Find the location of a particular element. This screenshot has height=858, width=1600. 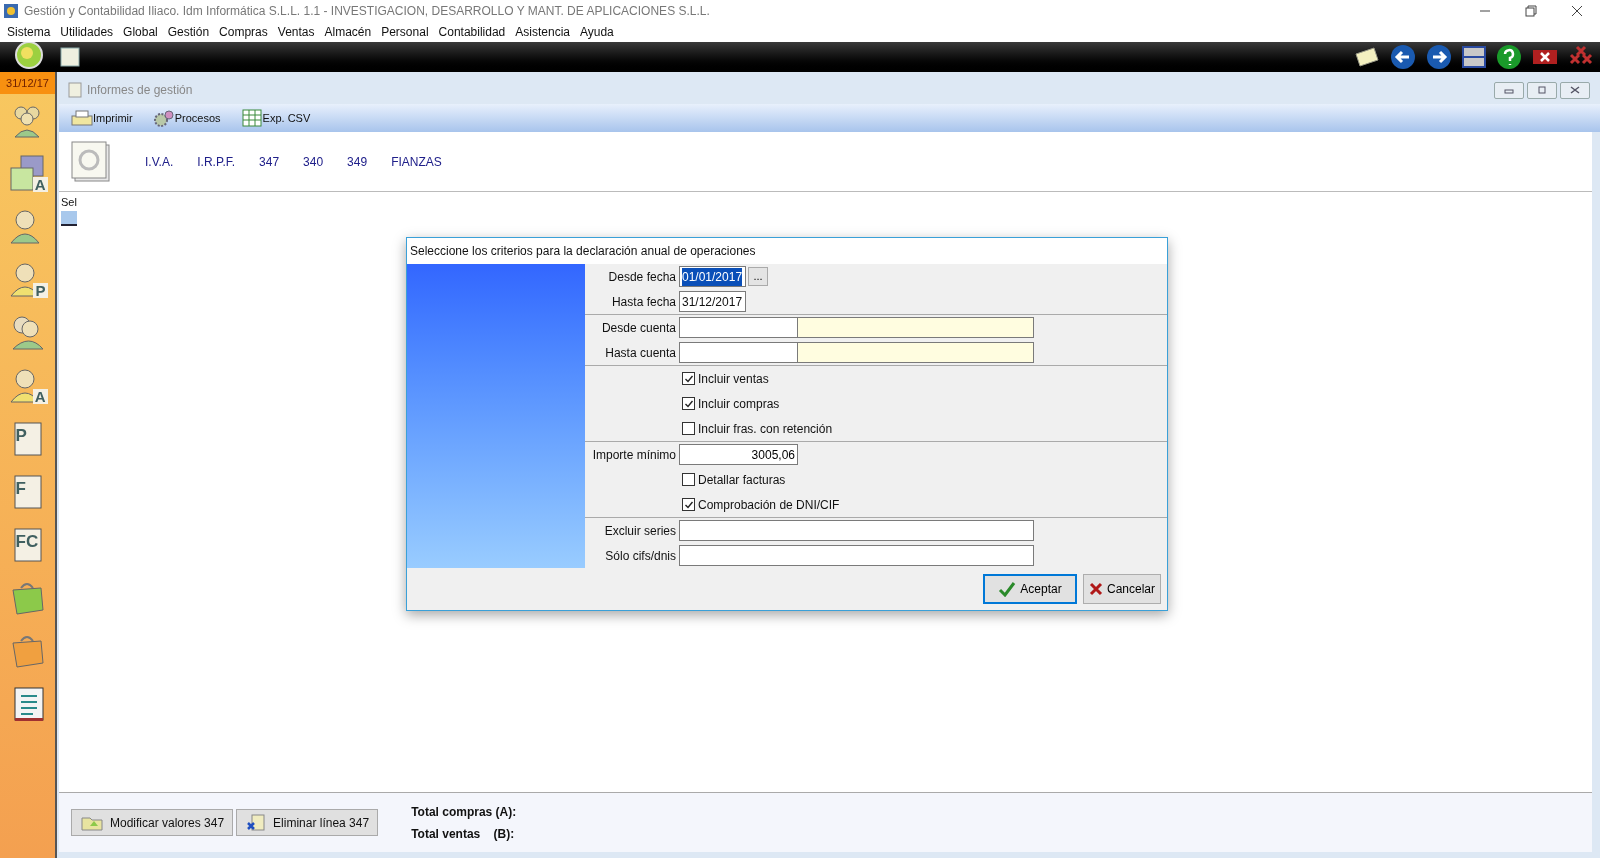

tab: I.V.A. is located at coordinates (159, 161).